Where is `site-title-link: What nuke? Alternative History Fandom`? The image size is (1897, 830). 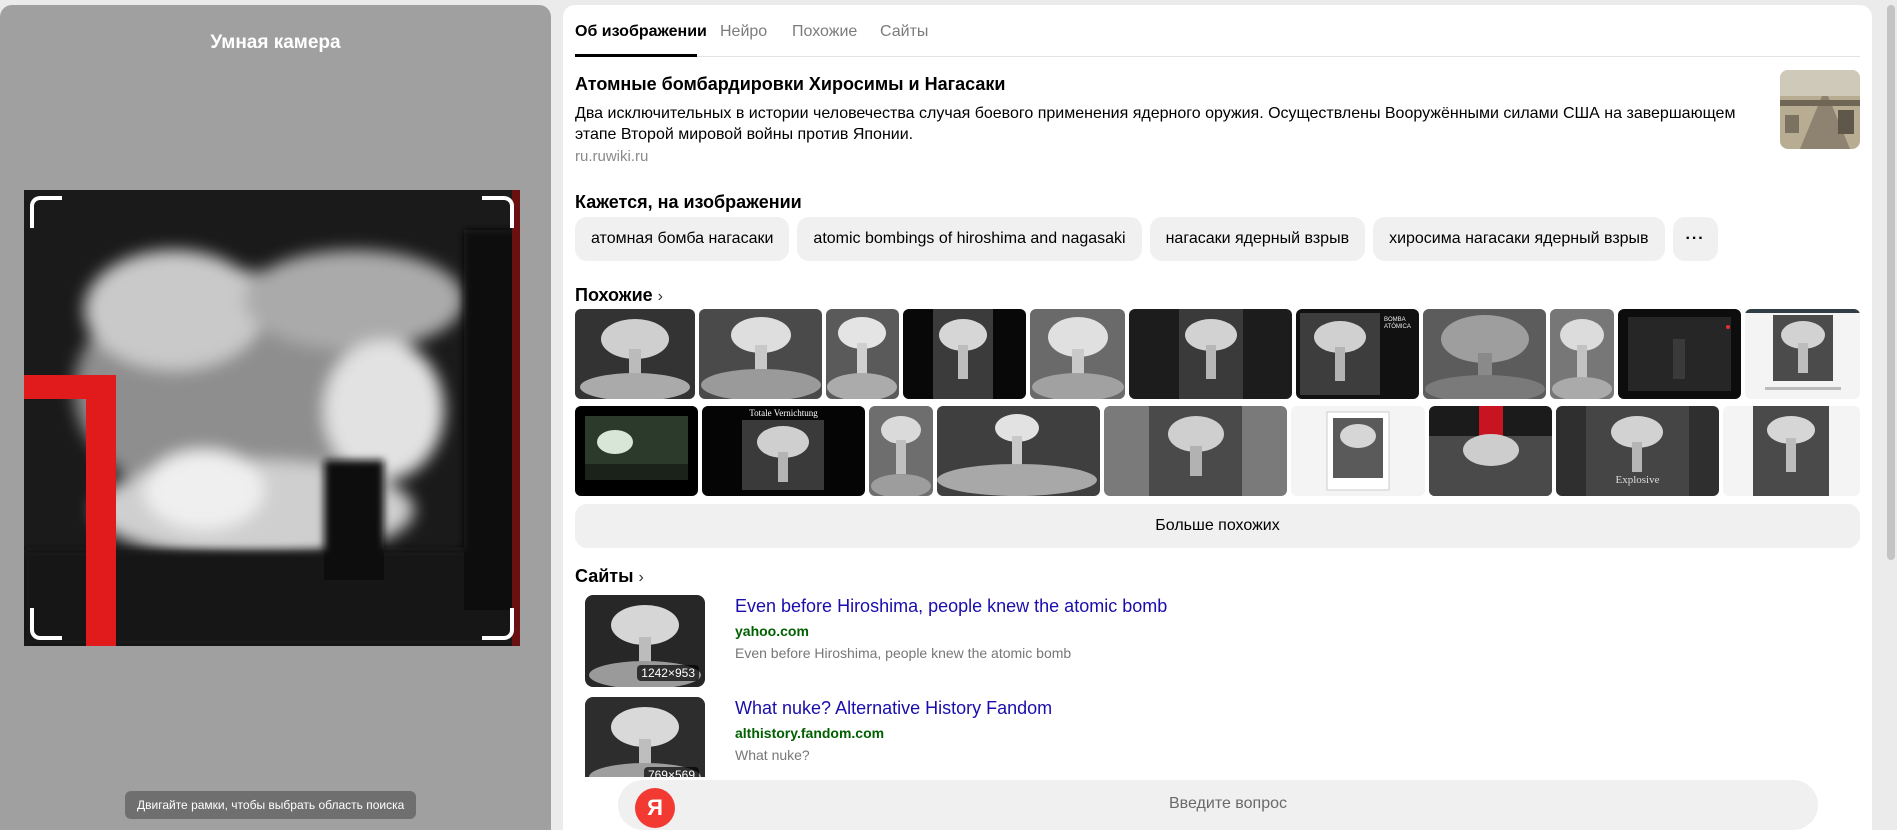 site-title-link: What nuke? Alternative History Fandom is located at coordinates (893, 708).